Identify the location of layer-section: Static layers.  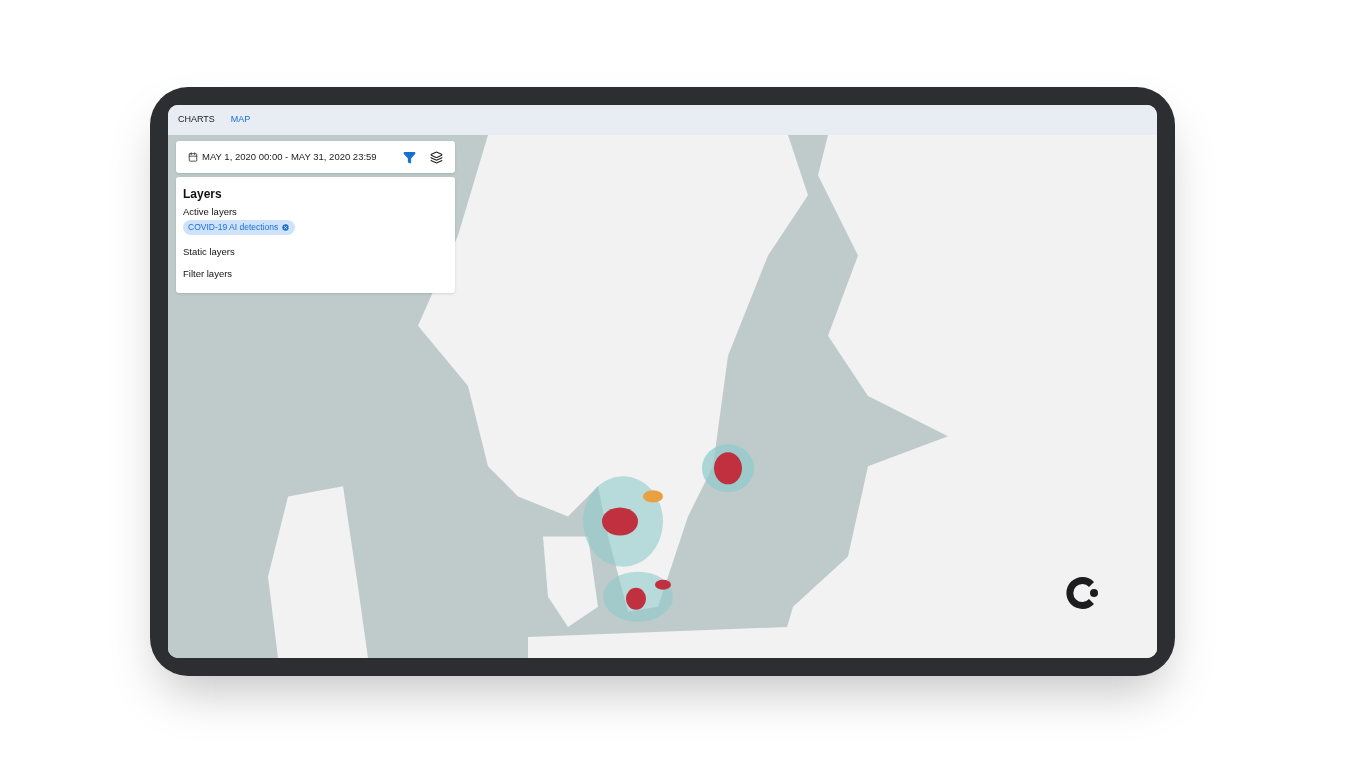
(209, 252).